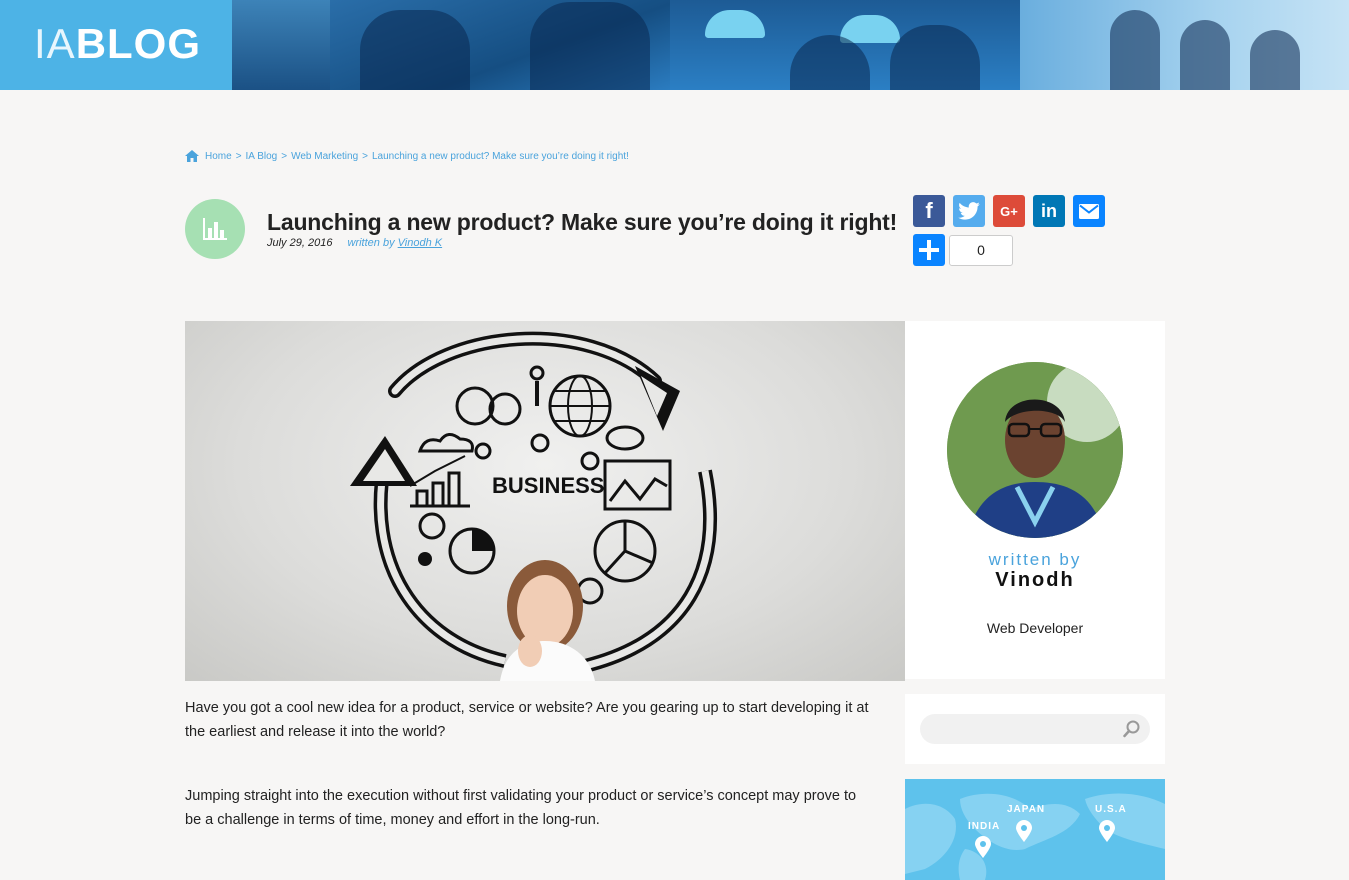  Describe the element at coordinates (192, 156) in the screenshot. I see `home-icon` at that location.